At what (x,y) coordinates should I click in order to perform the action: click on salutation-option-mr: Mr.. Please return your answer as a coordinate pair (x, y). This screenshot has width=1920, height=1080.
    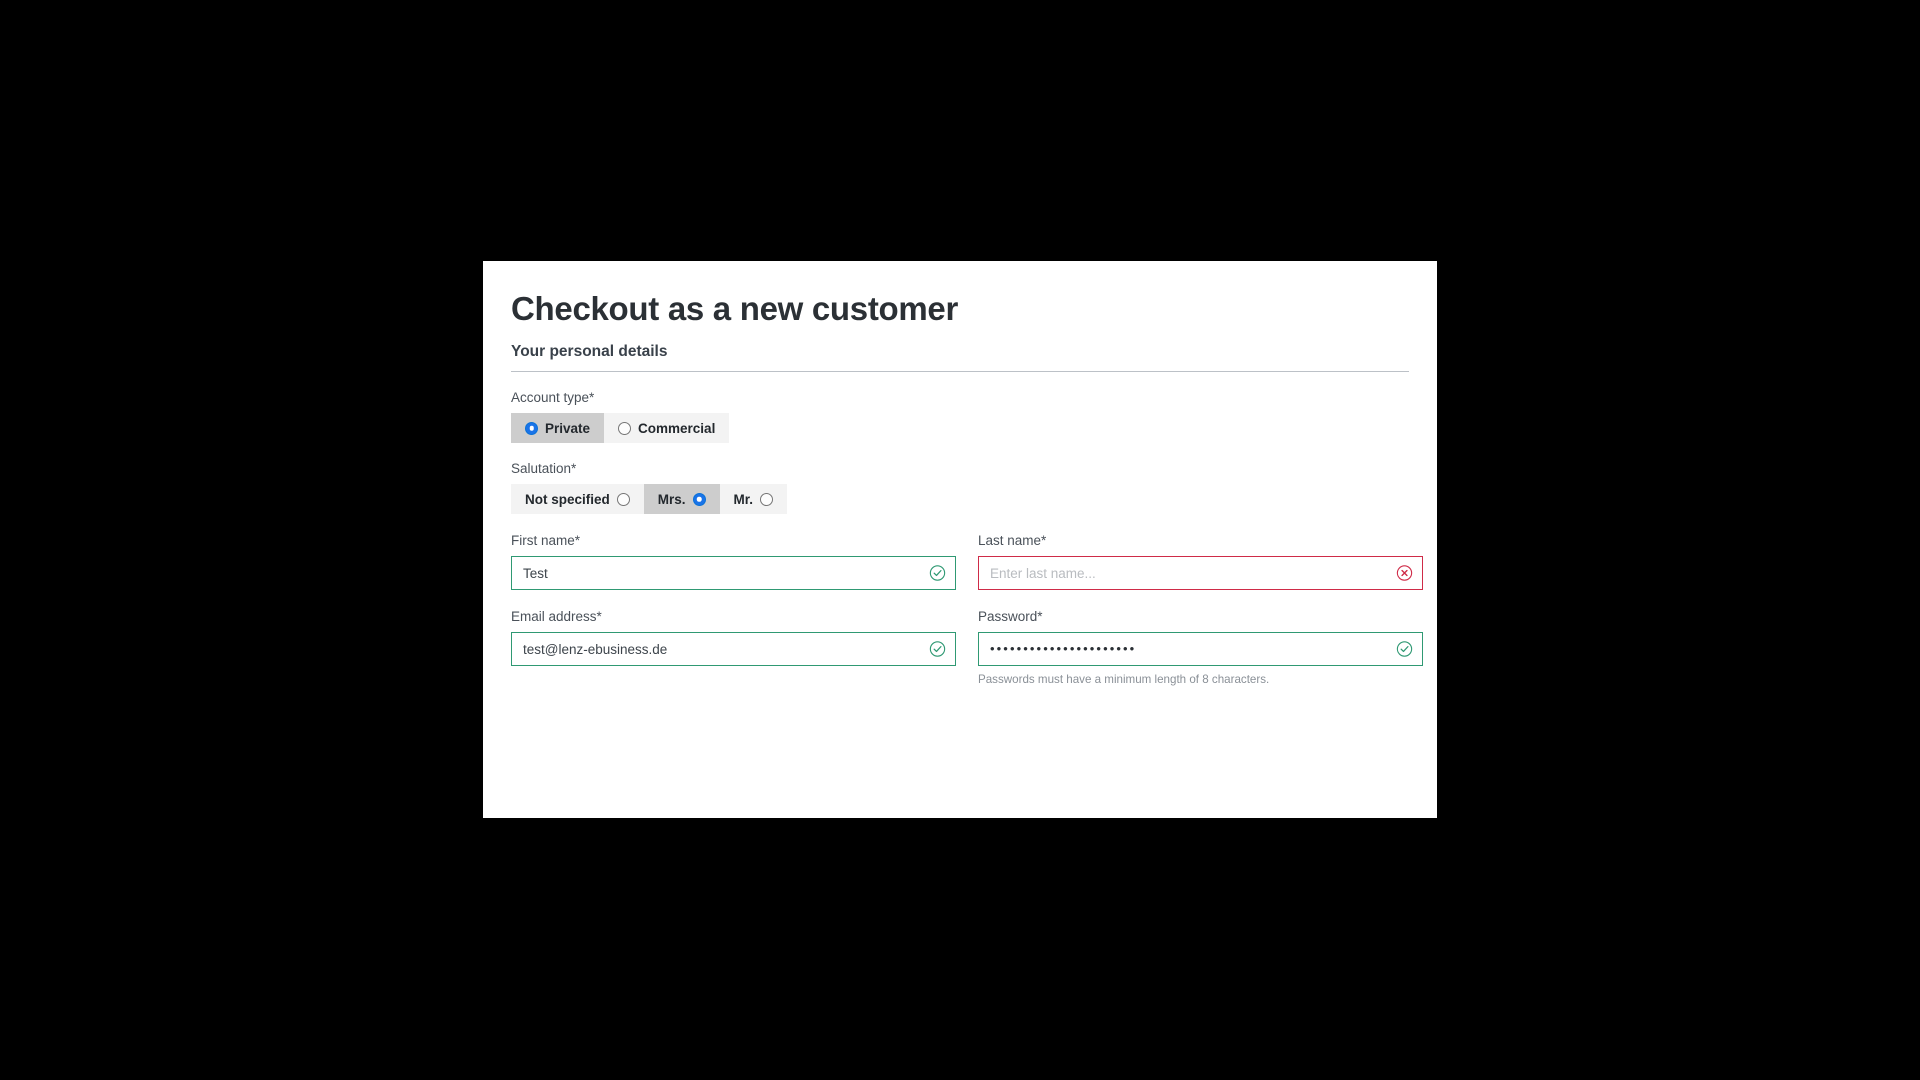
    Looking at the image, I should click on (753, 499).